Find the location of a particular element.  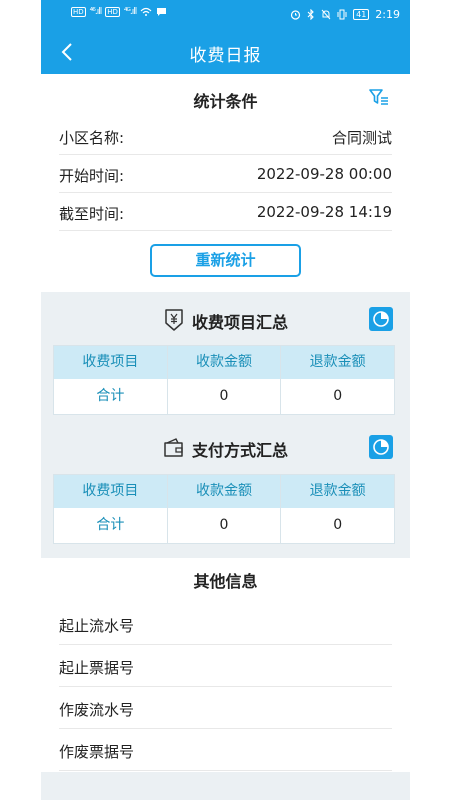

info-label: 起止票据号 is located at coordinates (97, 668).